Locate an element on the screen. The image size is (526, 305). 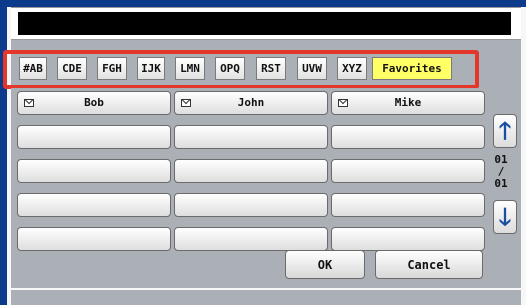
scroll-up-button: 🡑 is located at coordinates (505, 131).